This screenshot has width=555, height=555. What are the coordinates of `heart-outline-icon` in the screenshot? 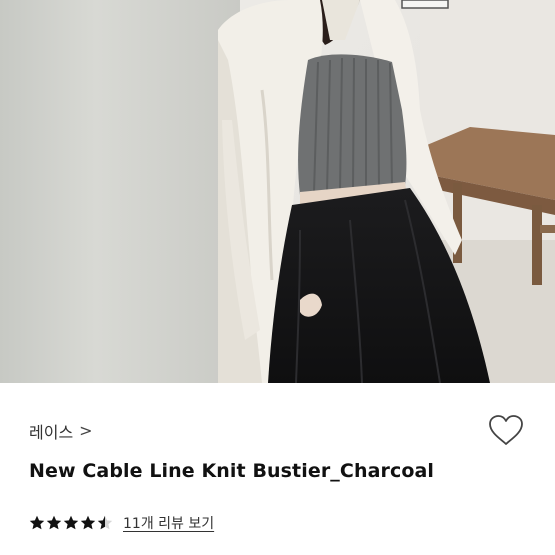 It's located at (506, 430).